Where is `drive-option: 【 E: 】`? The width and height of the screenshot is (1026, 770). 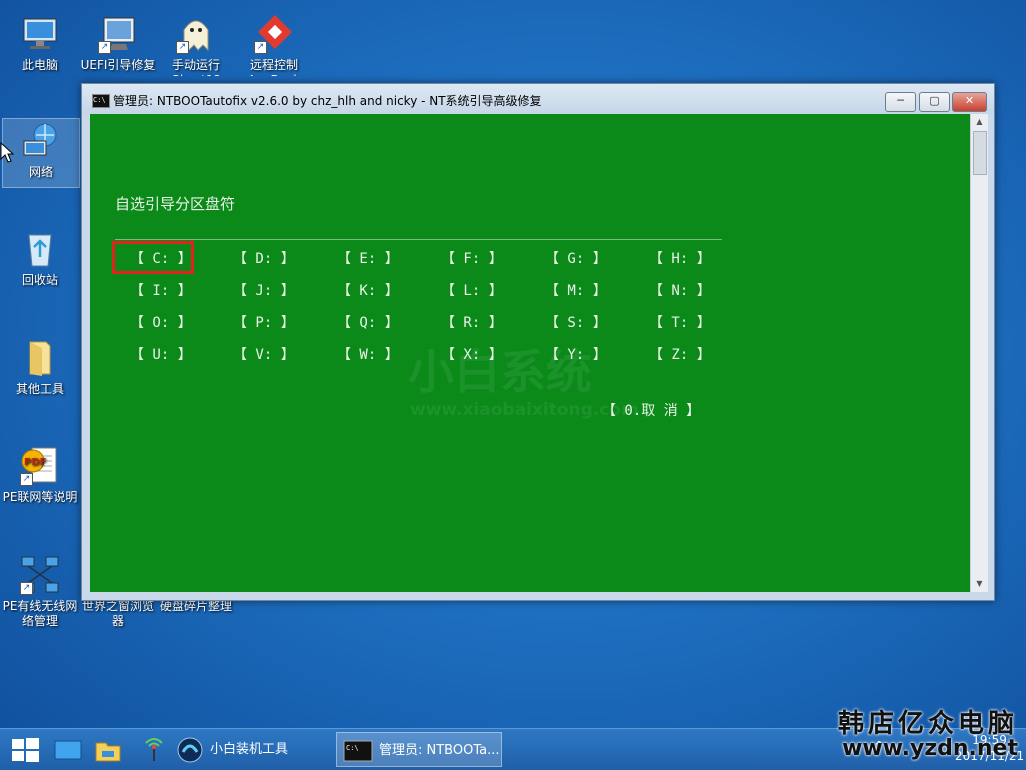 drive-option: 【 E: 】 is located at coordinates (368, 258).